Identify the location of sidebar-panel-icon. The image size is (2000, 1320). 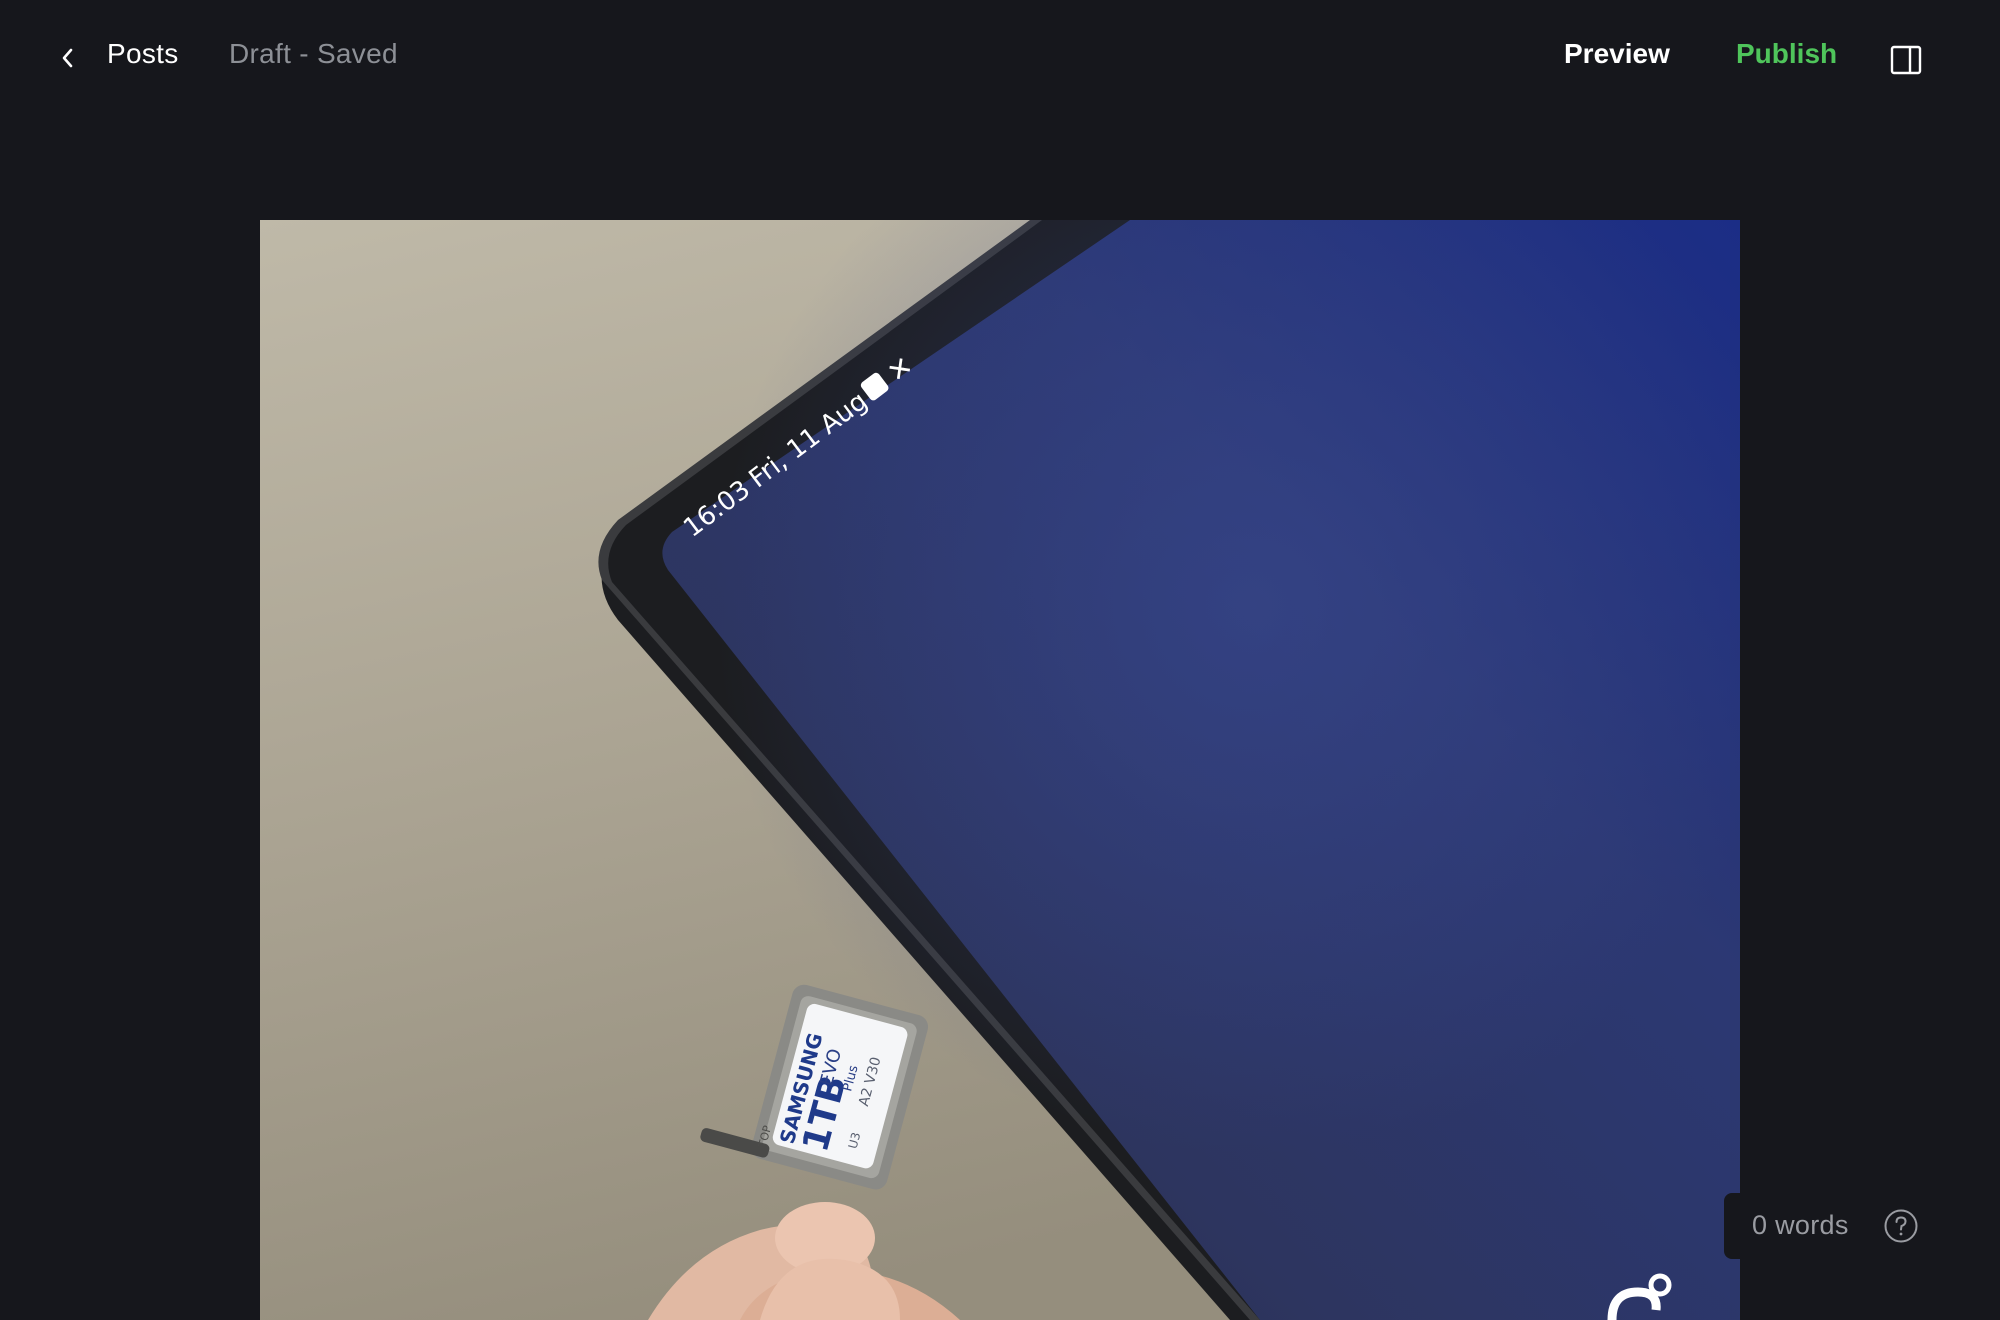
(1906, 60).